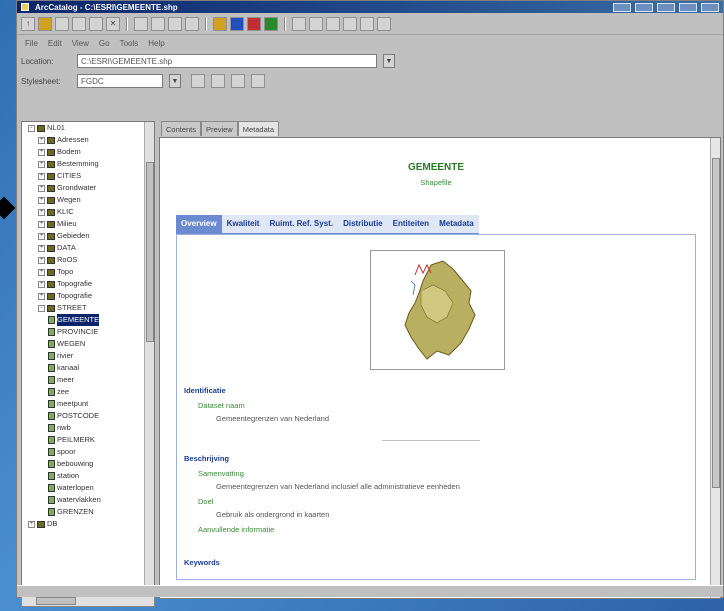 Image resolution: width=724 pixels, height=611 pixels. I want to click on tree-item: + Wegen, so click(88, 200).